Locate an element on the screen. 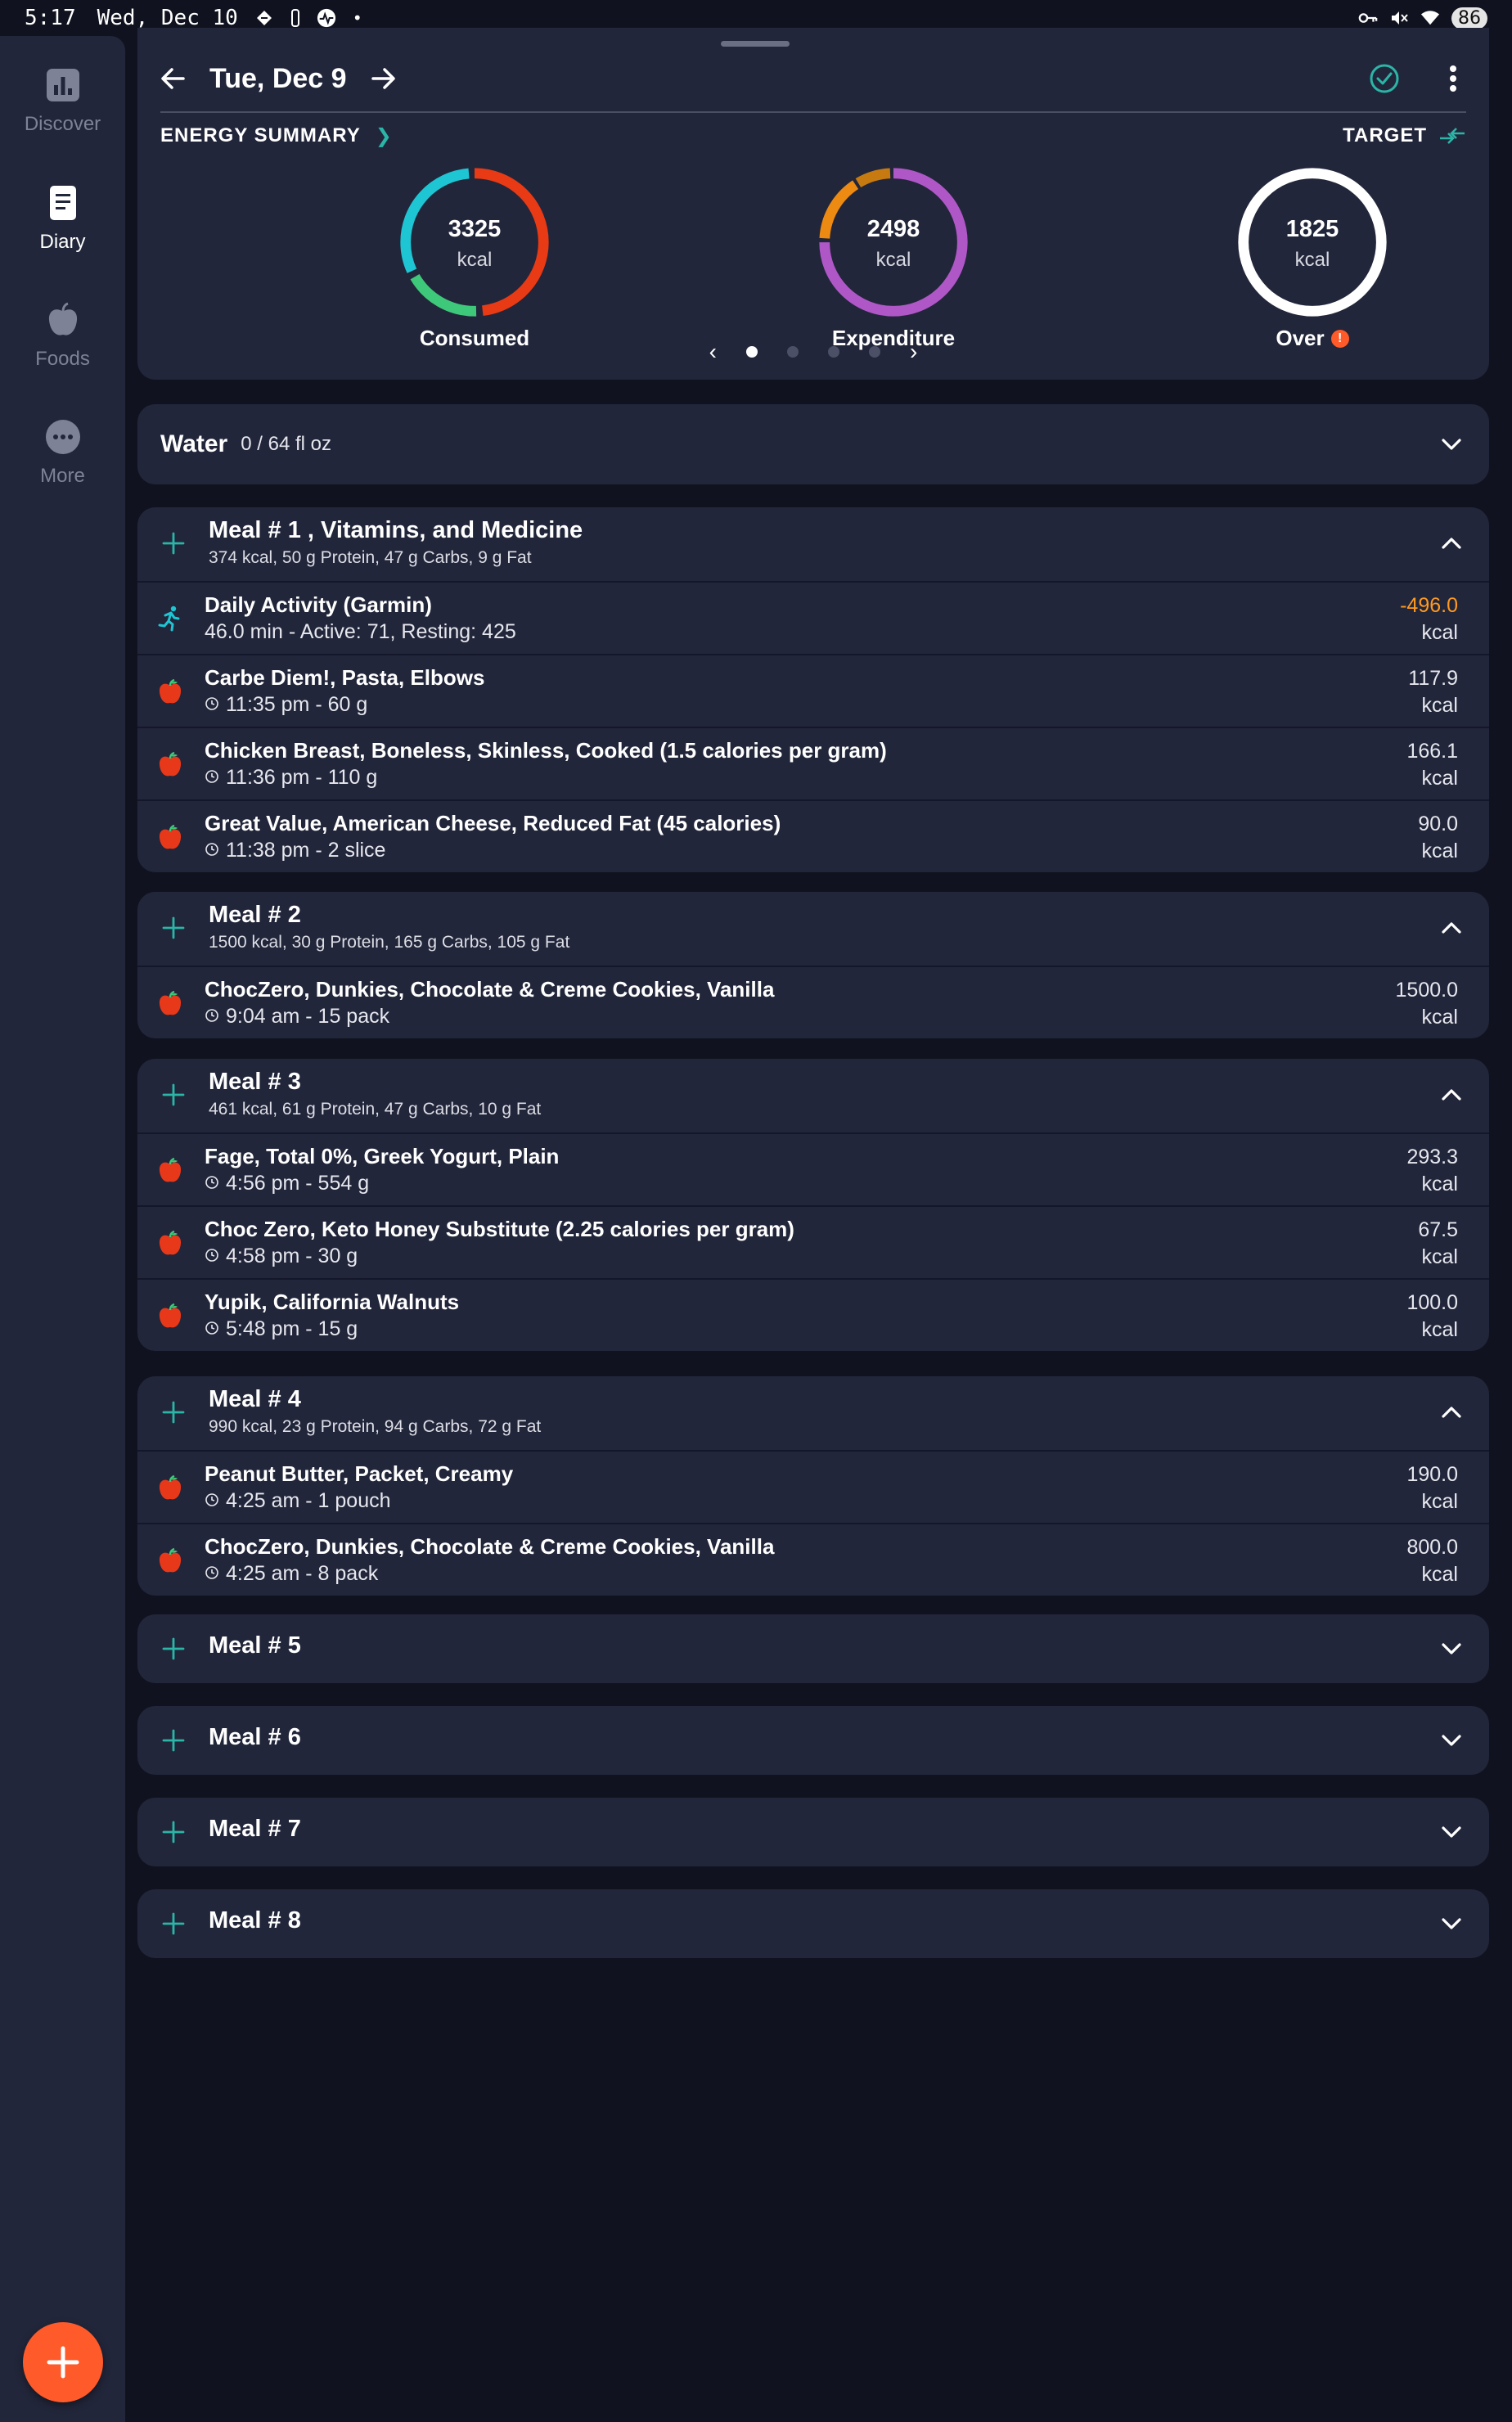 Image resolution: width=1512 pixels, height=2422 pixels. entry-kcal: -496.0 kcal is located at coordinates (1429, 619).